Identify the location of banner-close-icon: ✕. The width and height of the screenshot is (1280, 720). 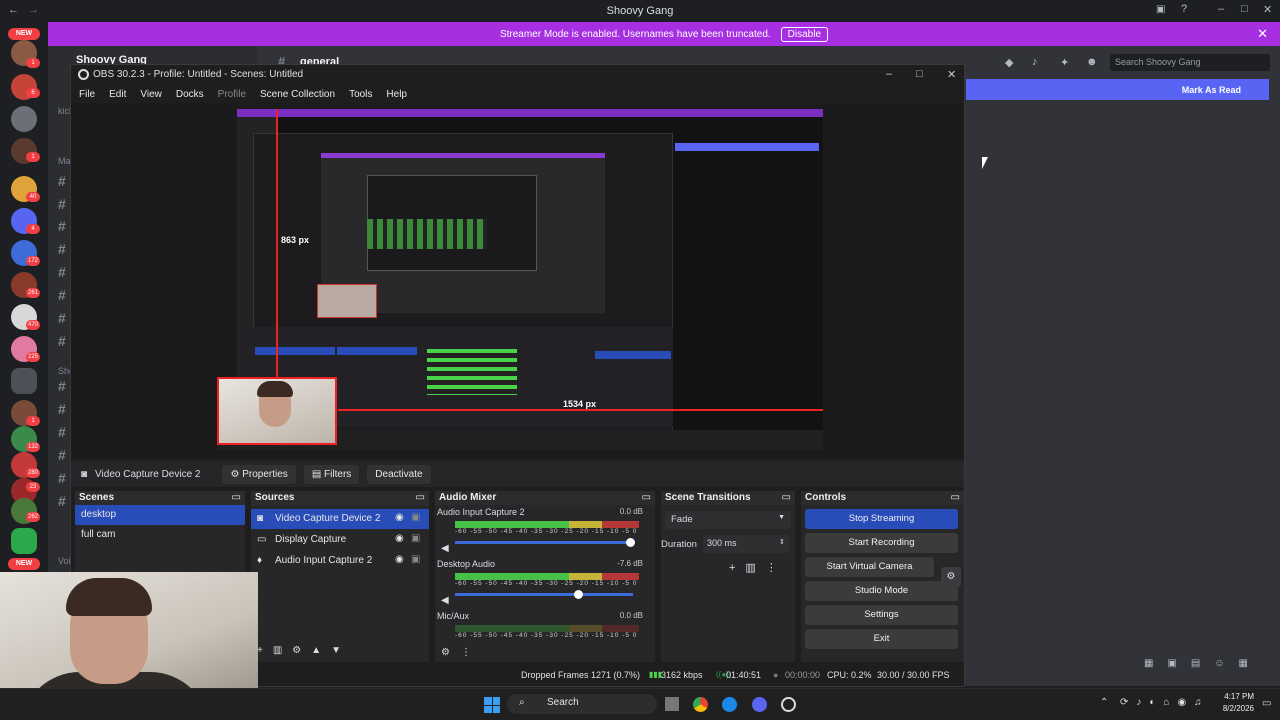
(1262, 34).